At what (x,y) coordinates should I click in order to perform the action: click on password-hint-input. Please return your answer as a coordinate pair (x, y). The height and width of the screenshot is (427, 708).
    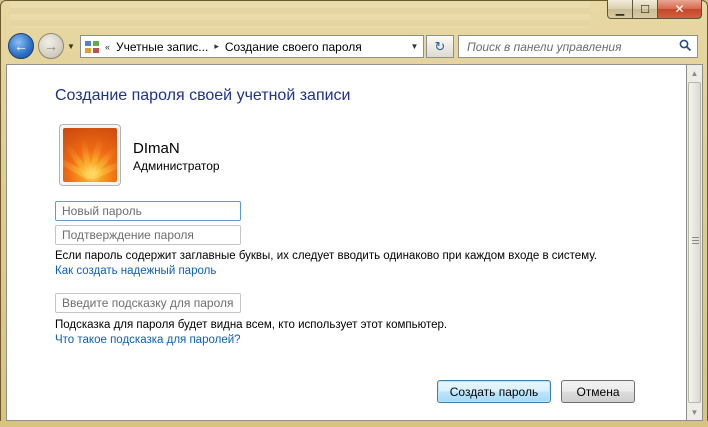
    Looking at the image, I should click on (148, 303).